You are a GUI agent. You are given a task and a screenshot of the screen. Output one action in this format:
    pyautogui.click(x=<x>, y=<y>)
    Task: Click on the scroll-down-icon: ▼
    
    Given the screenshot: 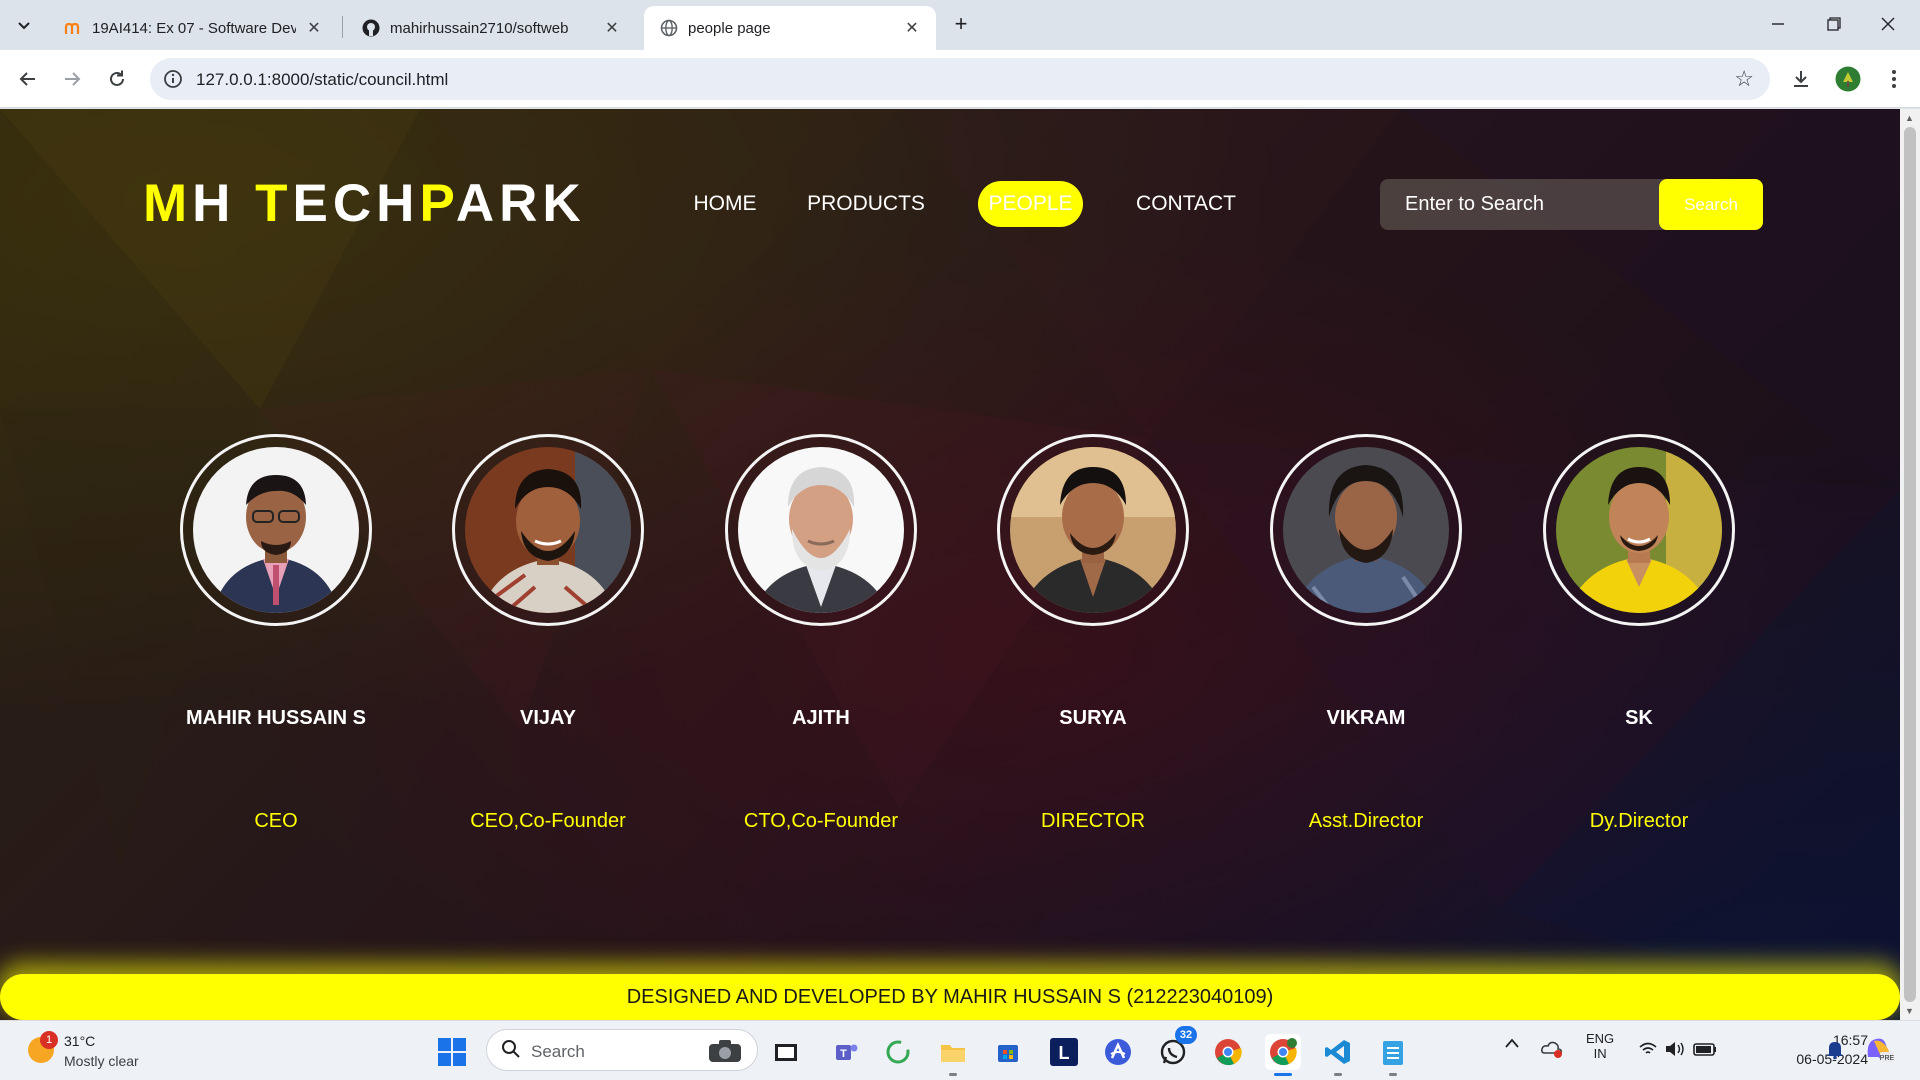 What is the action you would take?
    pyautogui.click(x=1909, y=1011)
    